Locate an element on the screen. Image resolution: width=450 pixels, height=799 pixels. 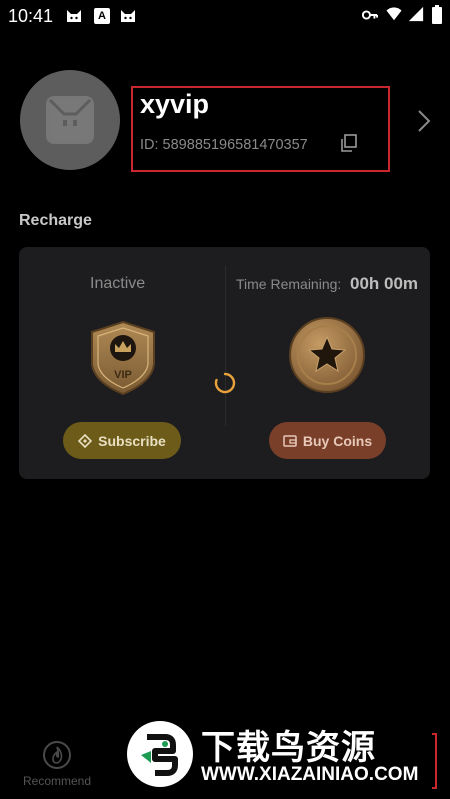
coin-icon is located at coordinates (327, 355).